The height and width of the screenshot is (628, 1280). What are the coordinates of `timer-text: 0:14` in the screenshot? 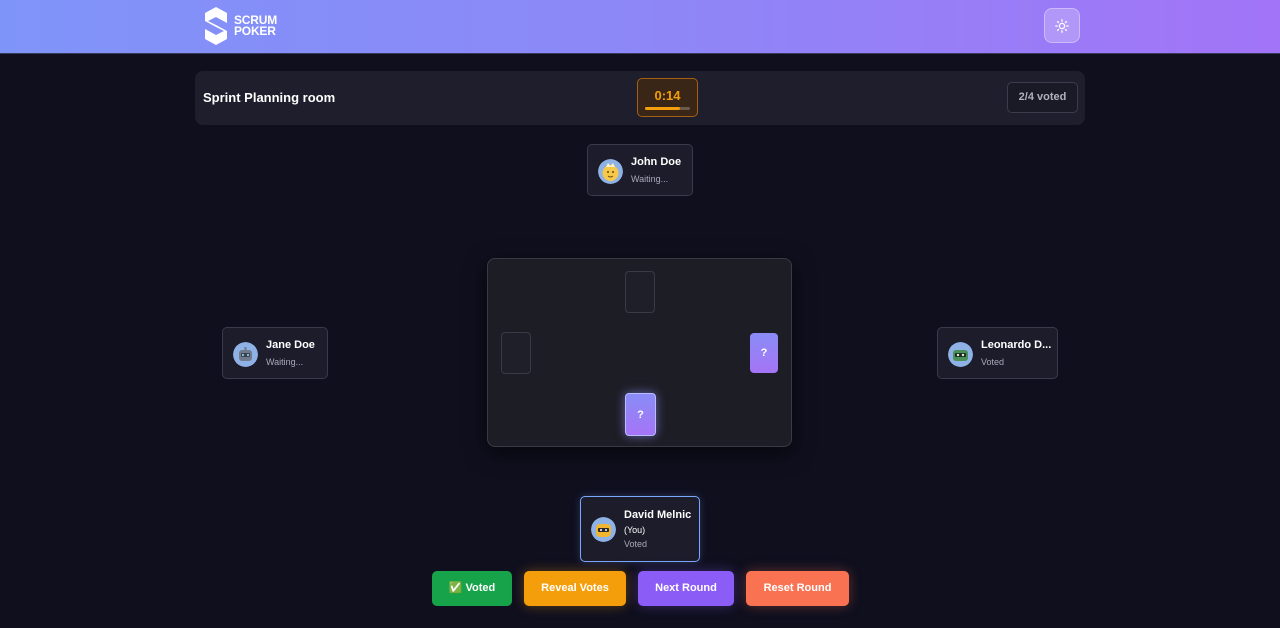 It's located at (667, 95).